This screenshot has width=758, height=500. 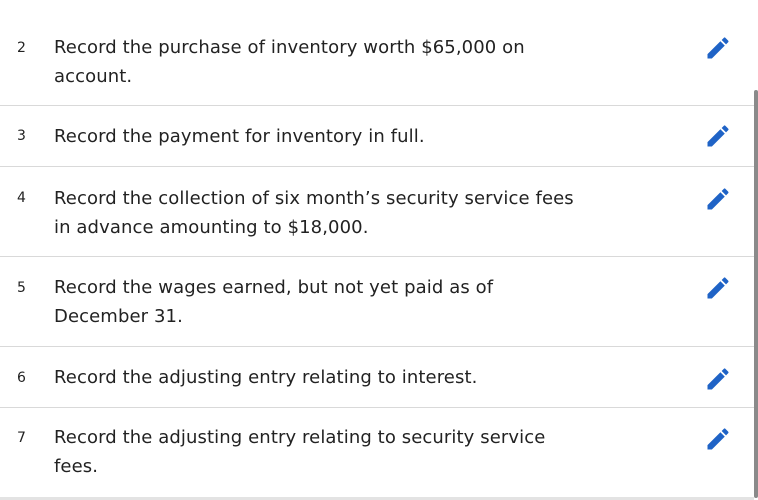 I want to click on item-number: 2, so click(x=21, y=48).